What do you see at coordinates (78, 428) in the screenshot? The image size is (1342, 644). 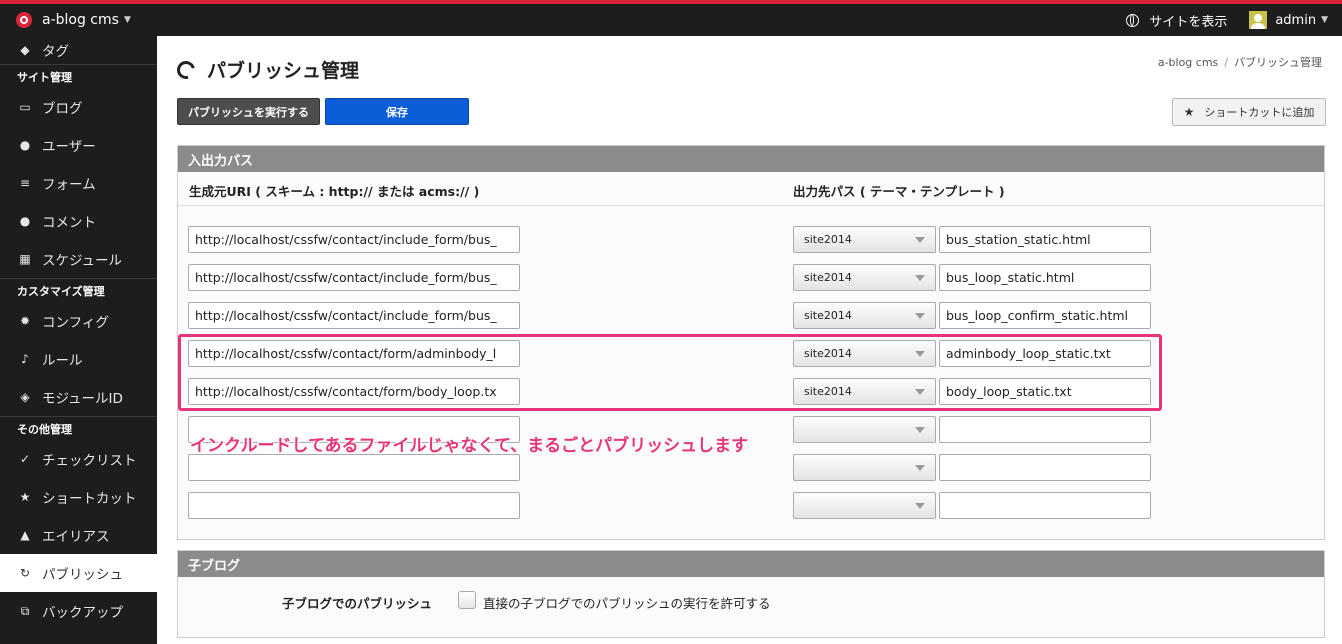 I see `sidebar-section-other: その他管理` at bounding box center [78, 428].